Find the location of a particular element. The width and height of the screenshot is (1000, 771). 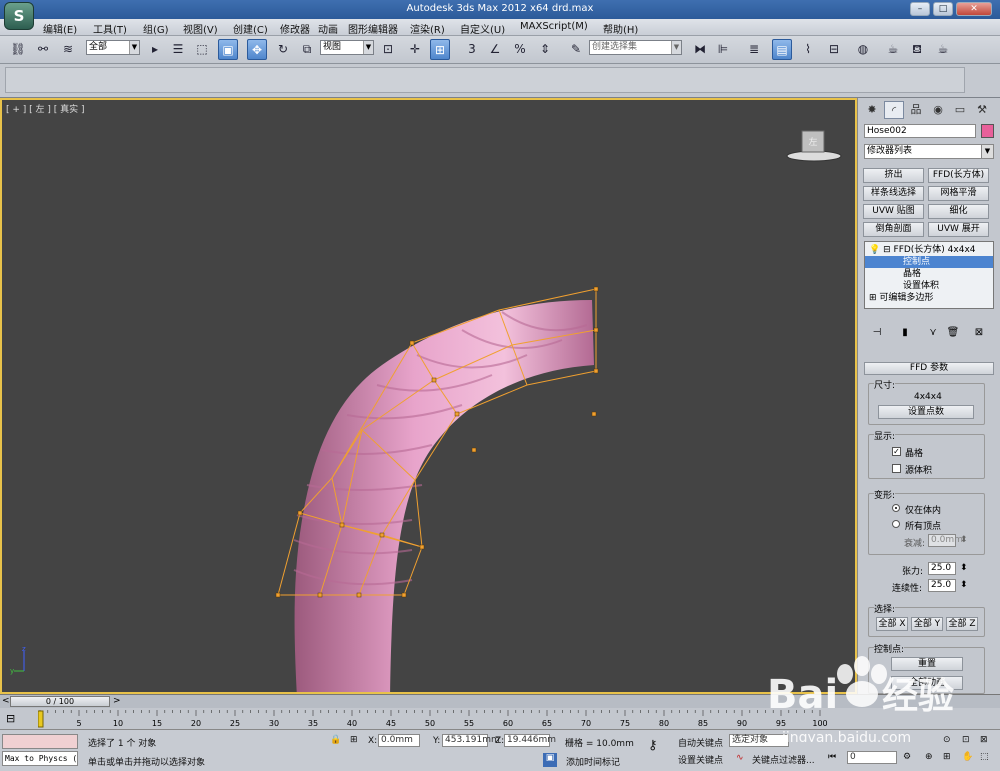

show-end-result-icon: ▮ is located at coordinates (905, 333).